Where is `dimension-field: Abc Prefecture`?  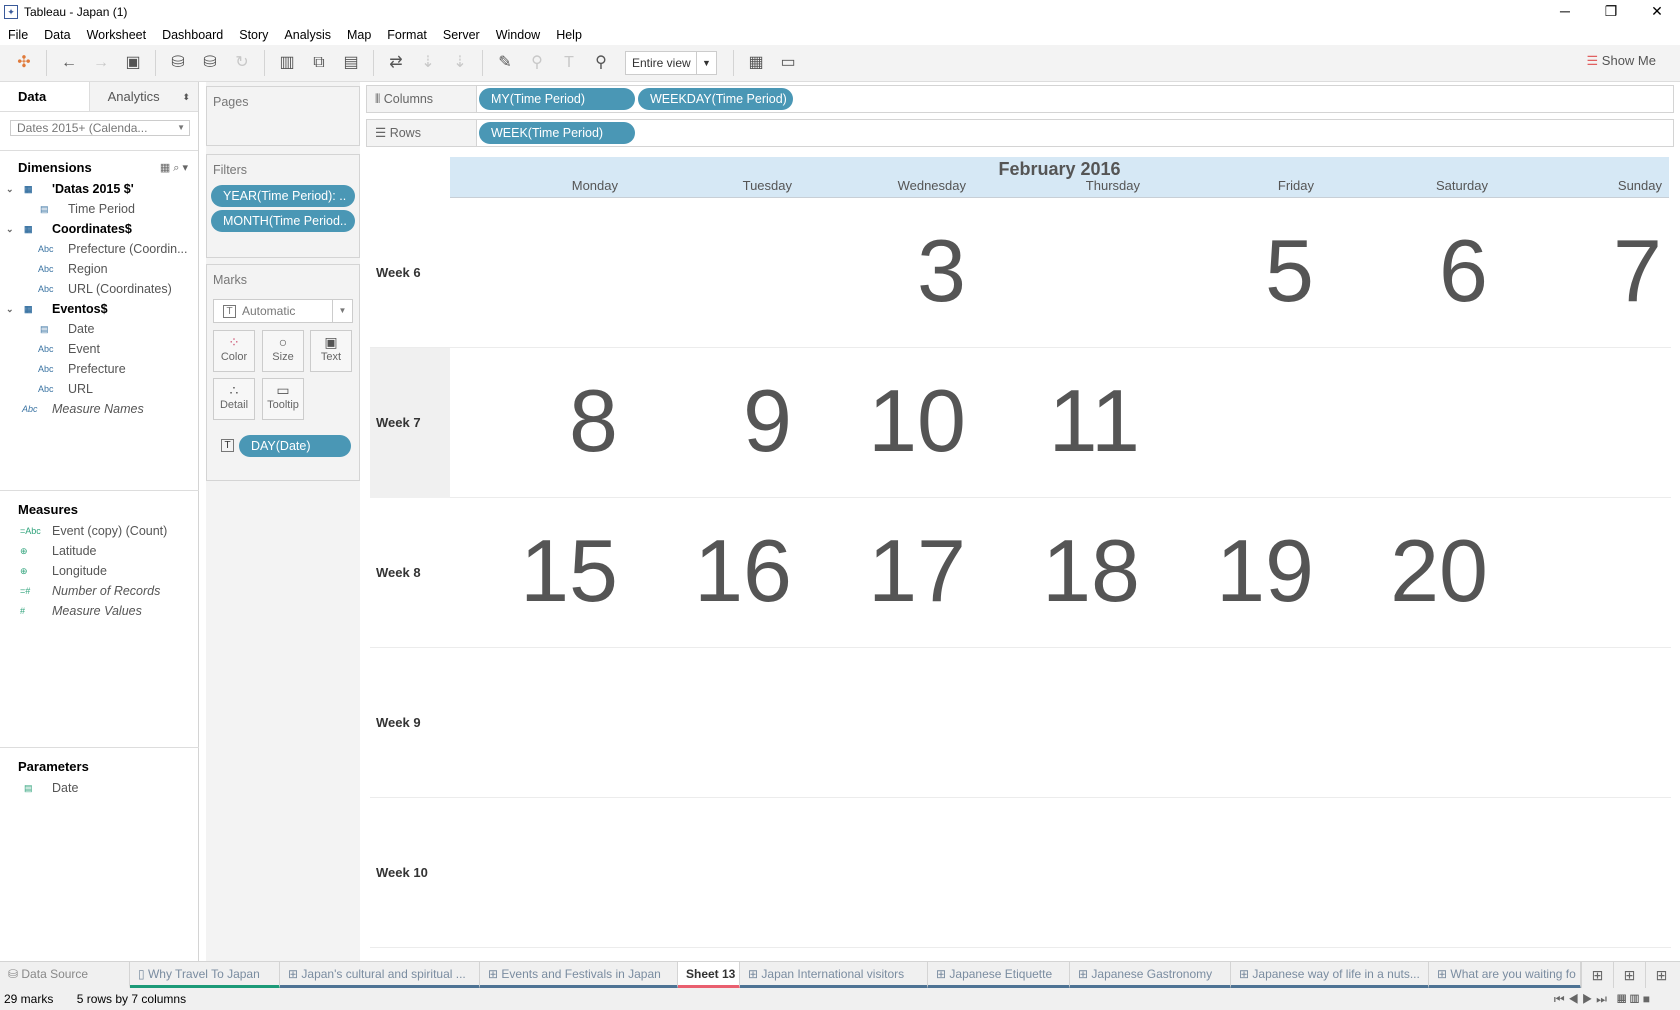 dimension-field: Abc Prefecture is located at coordinates (99, 369).